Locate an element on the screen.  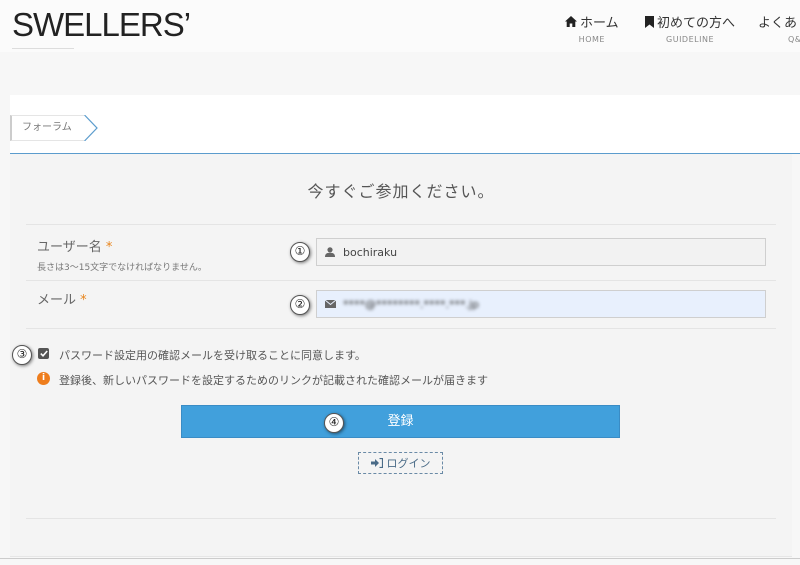
nav-home: ホーム HOME is located at coordinates (592, 28).